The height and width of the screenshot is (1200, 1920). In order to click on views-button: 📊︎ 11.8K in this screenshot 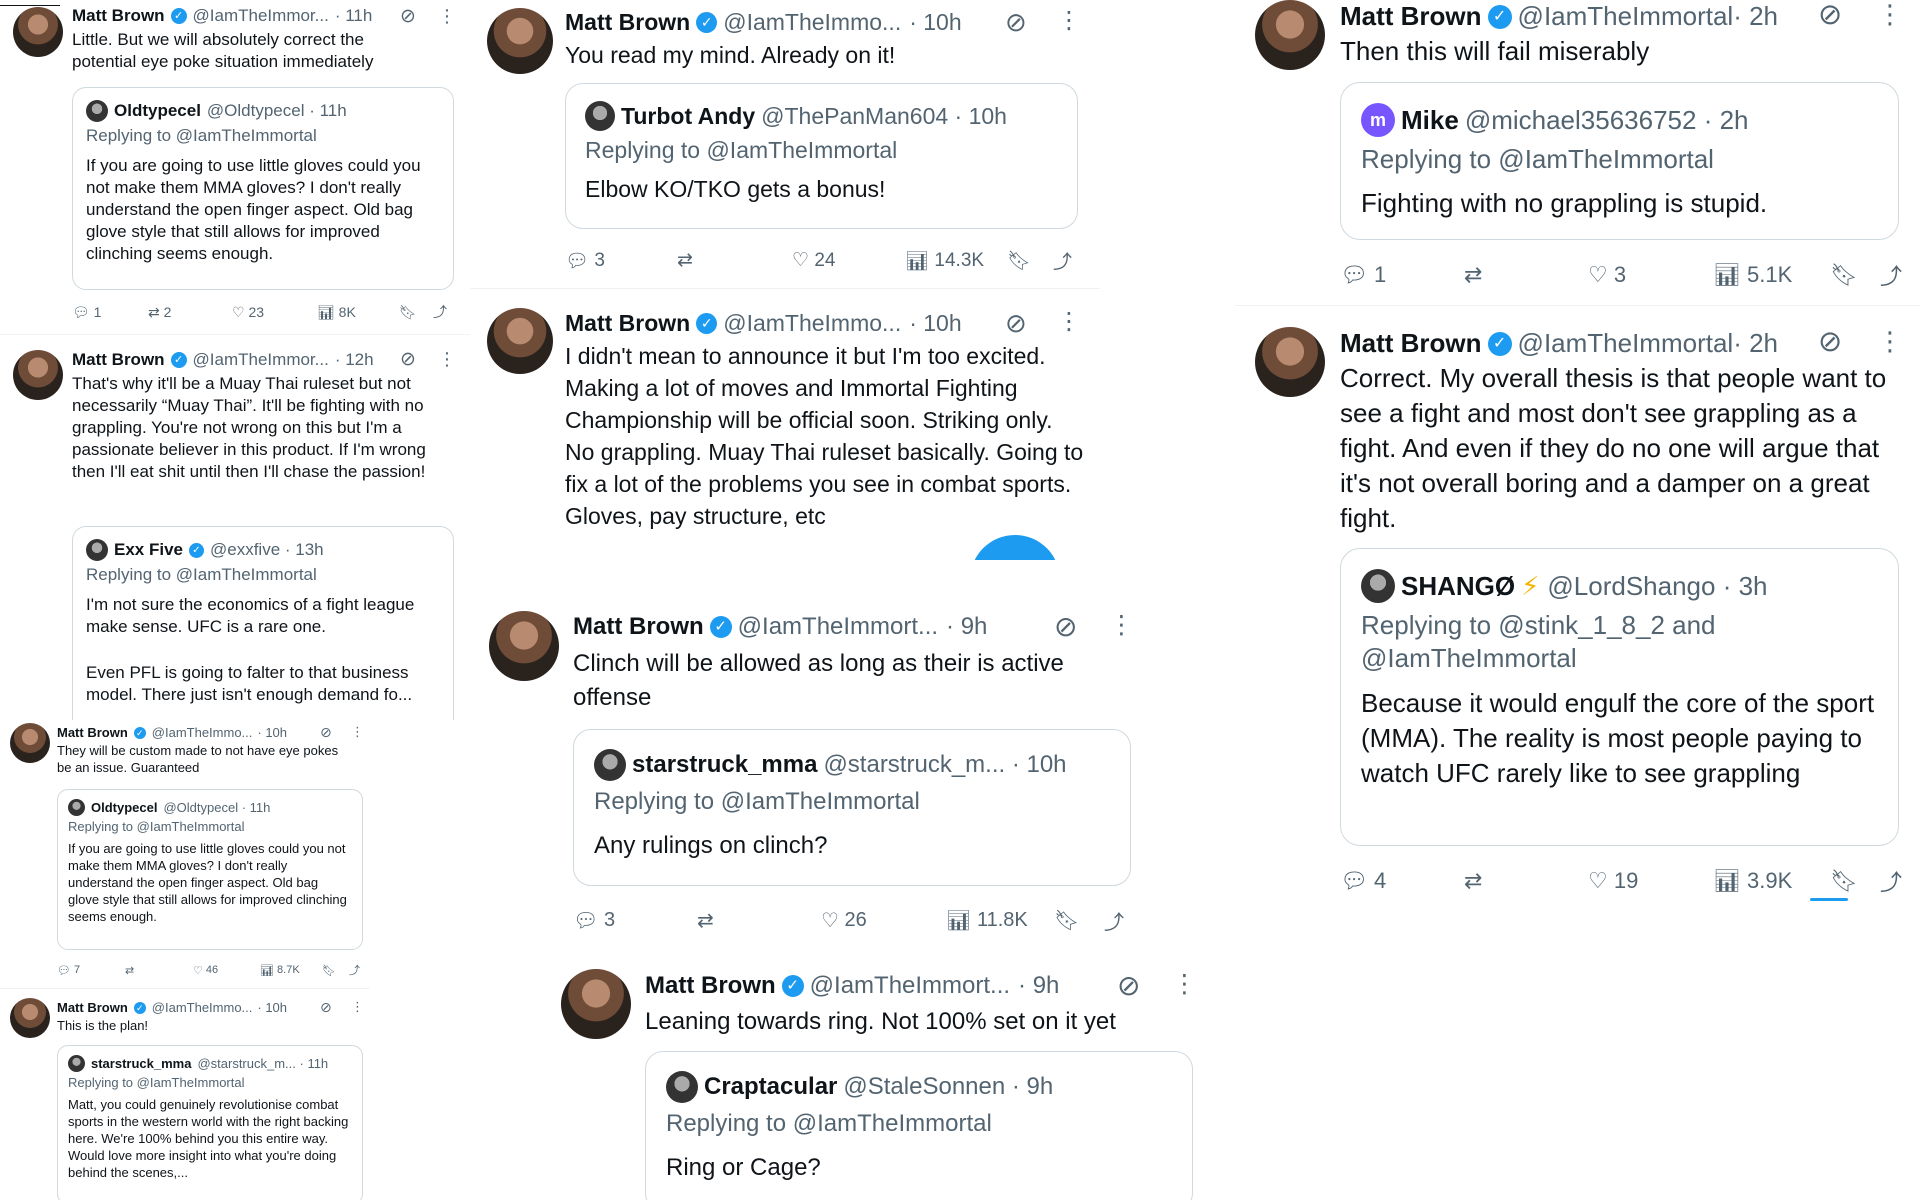, I will do `click(1000, 920)`.